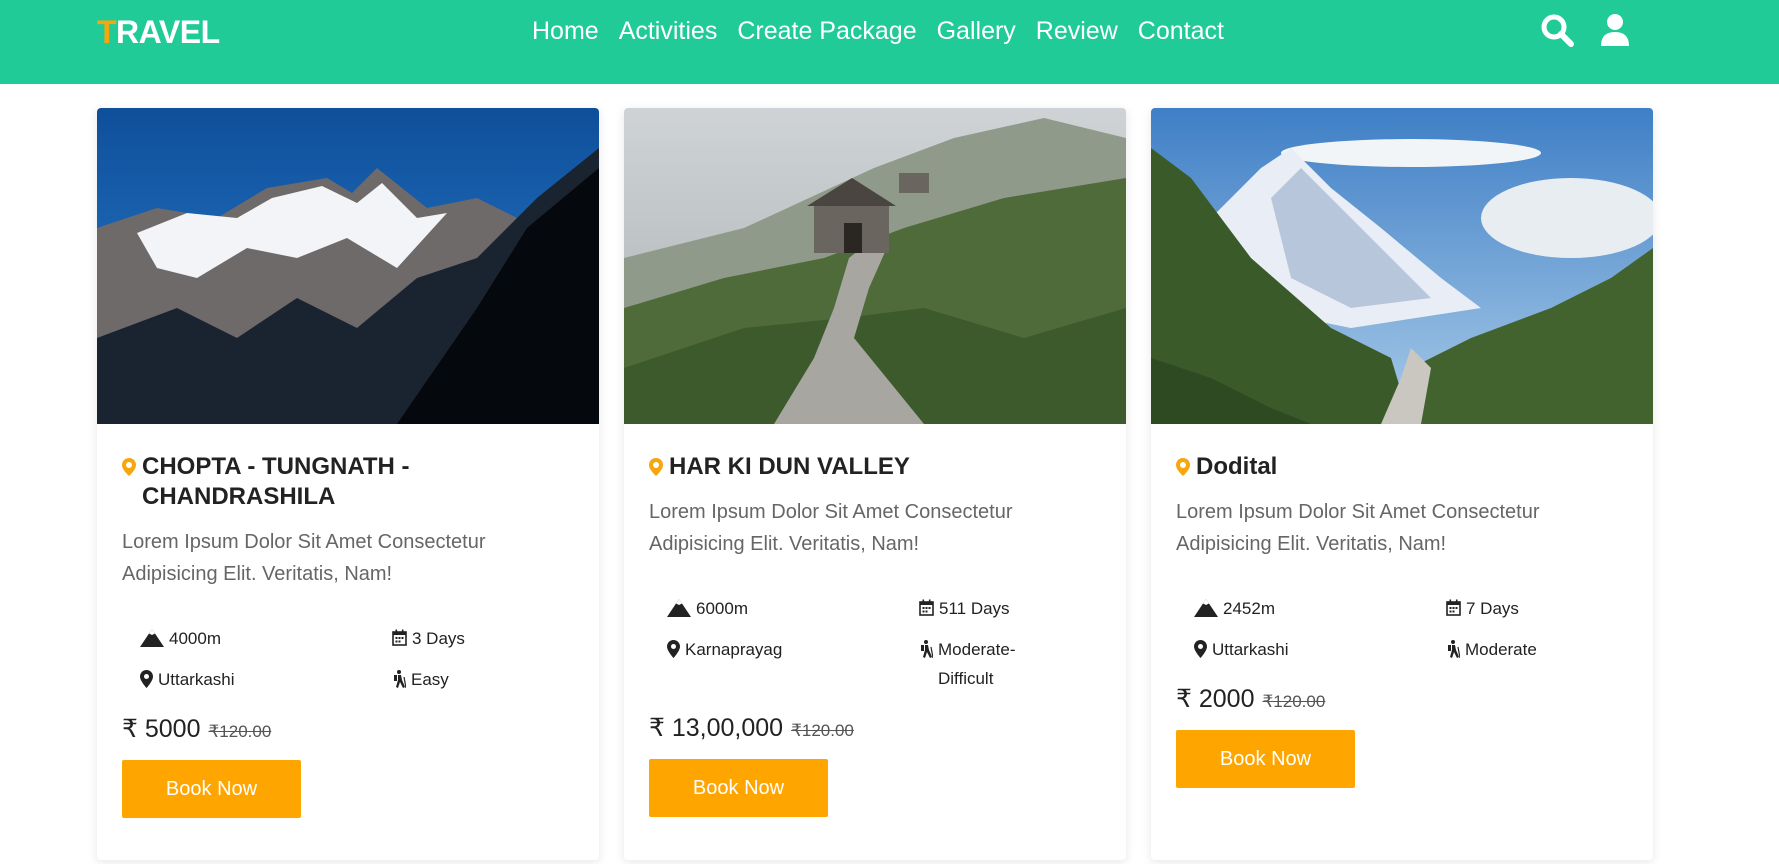 This screenshot has width=1779, height=864. Describe the element at coordinates (1402, 467) in the screenshot. I see `card-title: Dodital` at that location.